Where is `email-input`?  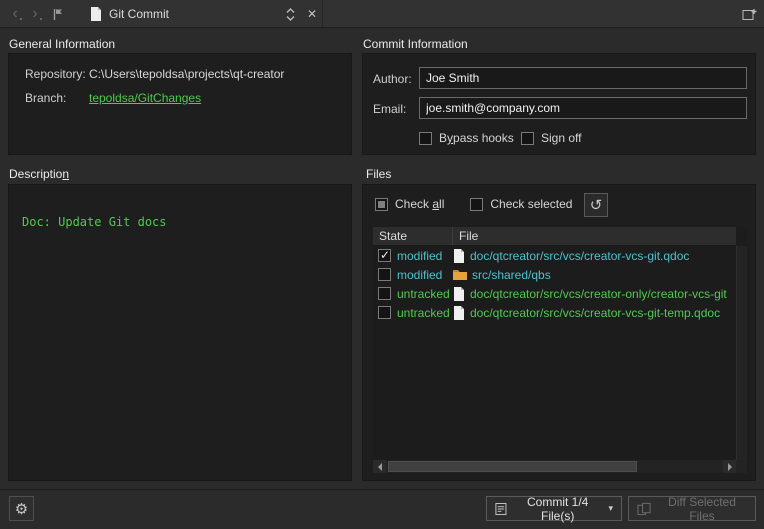 email-input is located at coordinates (583, 108).